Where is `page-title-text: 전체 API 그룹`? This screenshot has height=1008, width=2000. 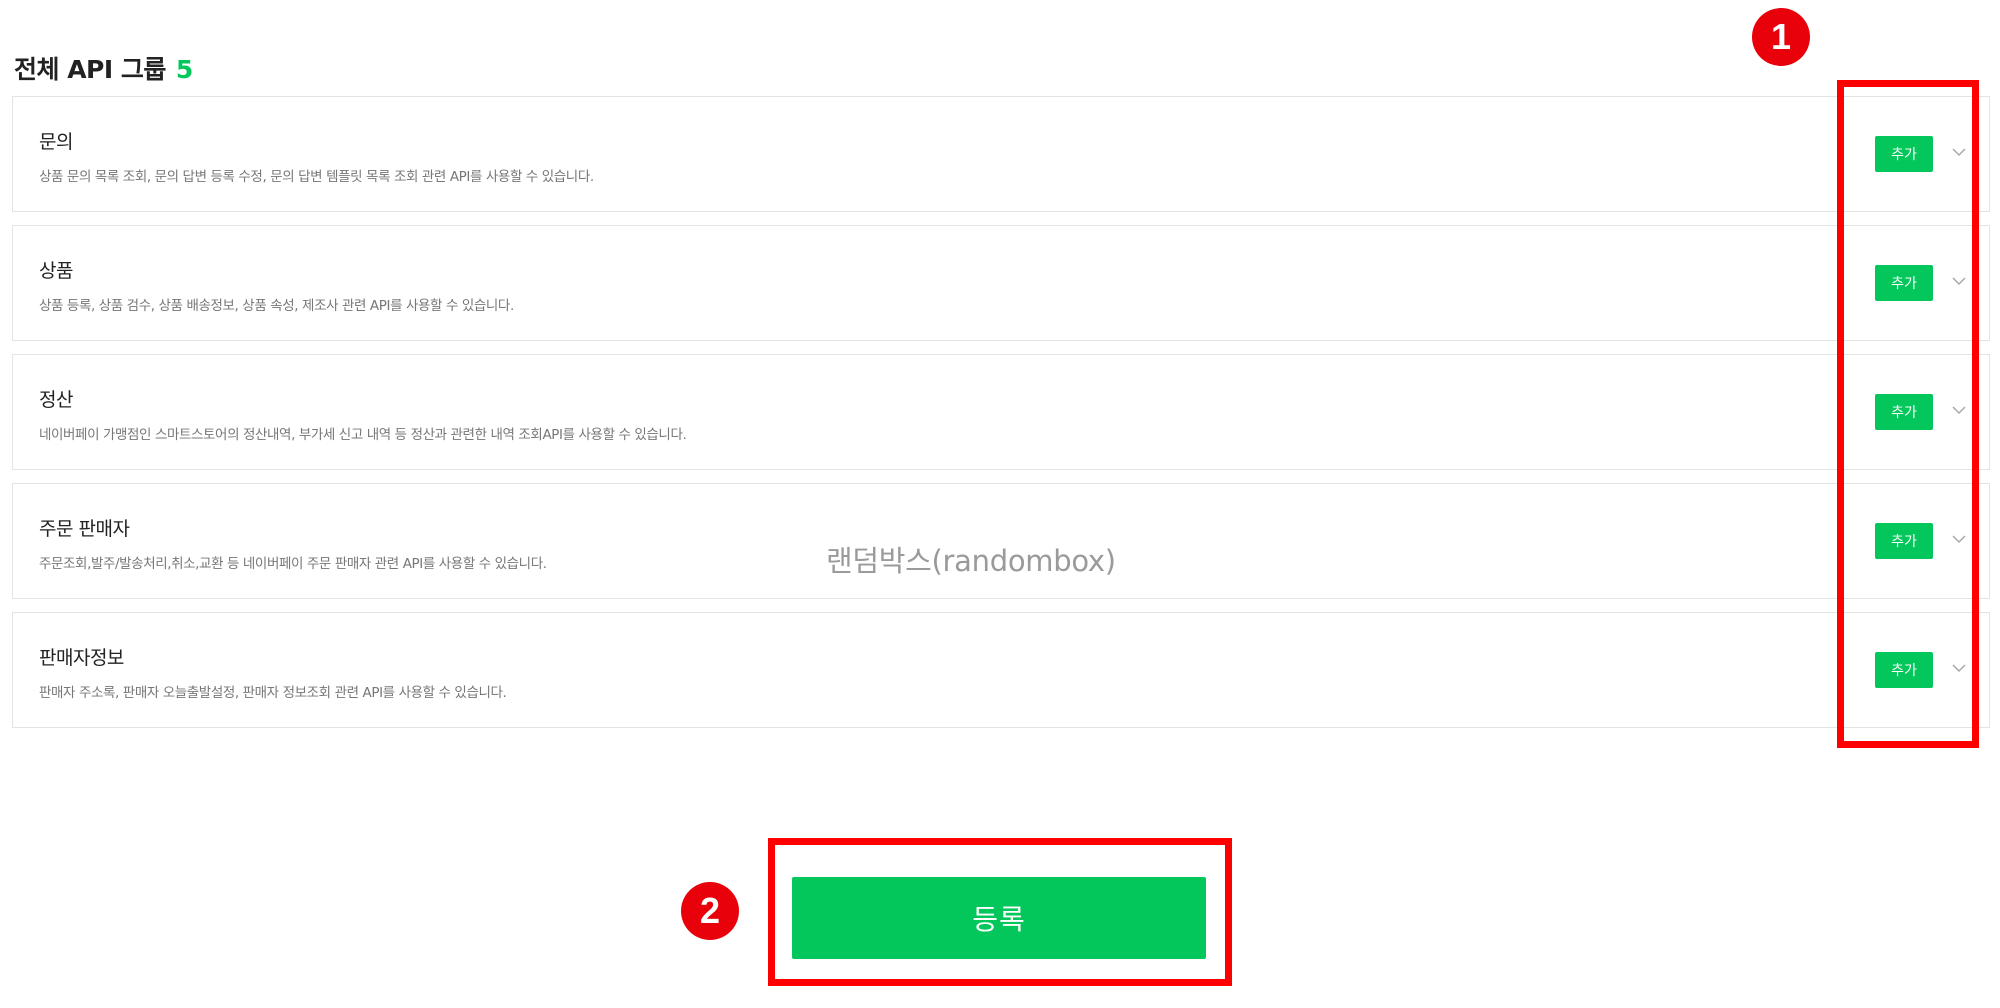 page-title-text: 전체 API 그룹 is located at coordinates (90, 69).